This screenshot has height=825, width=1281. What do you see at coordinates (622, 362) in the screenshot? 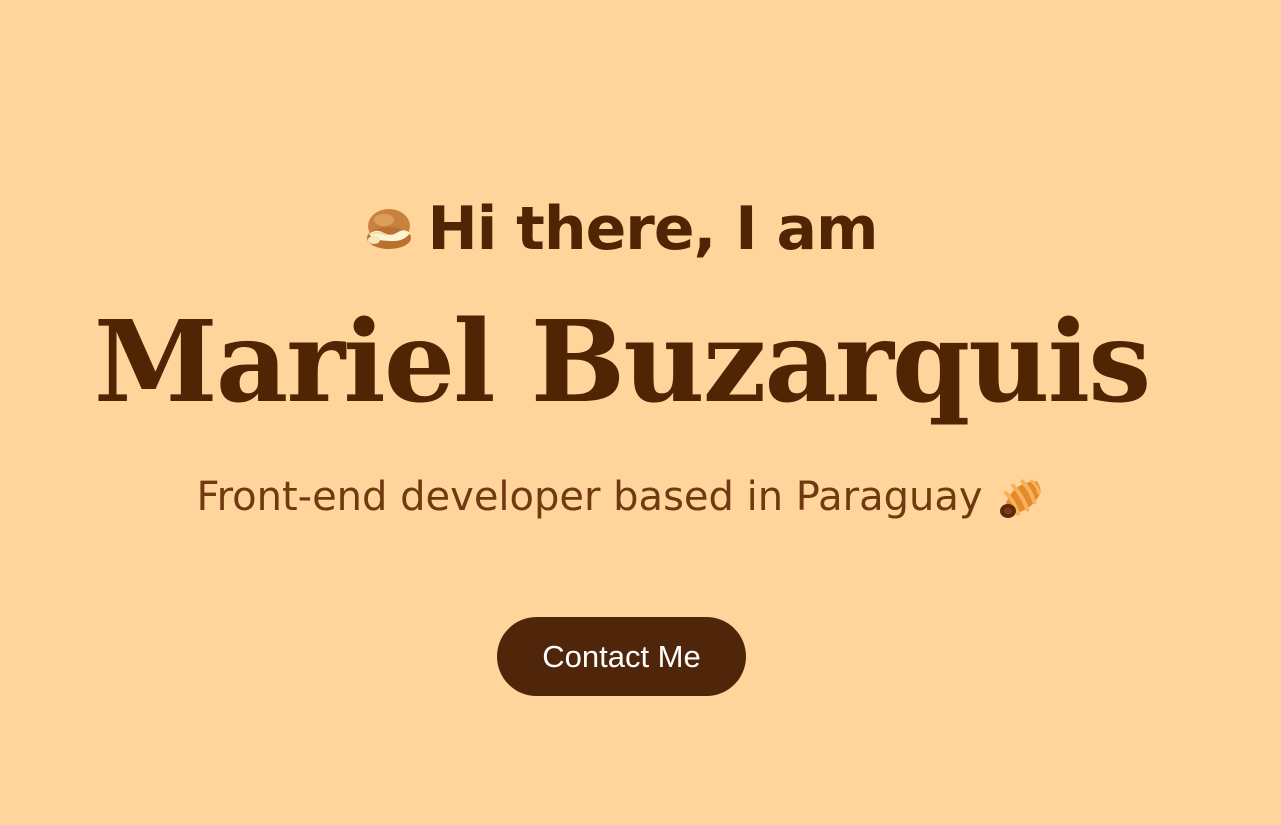
I see `page-title: Mariel Buzarquis` at bounding box center [622, 362].